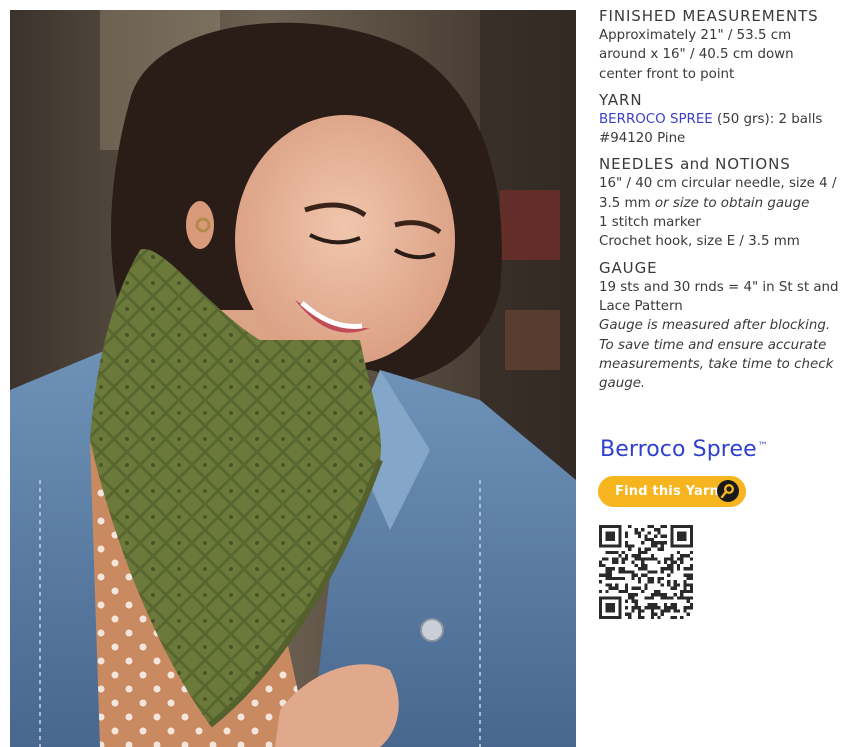  I want to click on yarn-line: BERROCO SPREE (50 grs): 2 balls, so click(719, 119).